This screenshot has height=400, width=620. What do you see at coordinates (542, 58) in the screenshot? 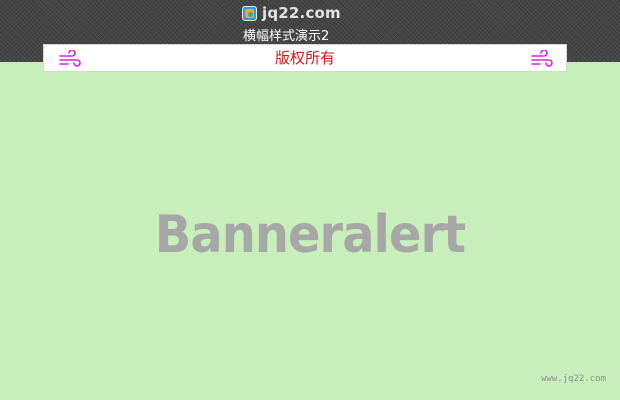
I see `wind-icon` at bounding box center [542, 58].